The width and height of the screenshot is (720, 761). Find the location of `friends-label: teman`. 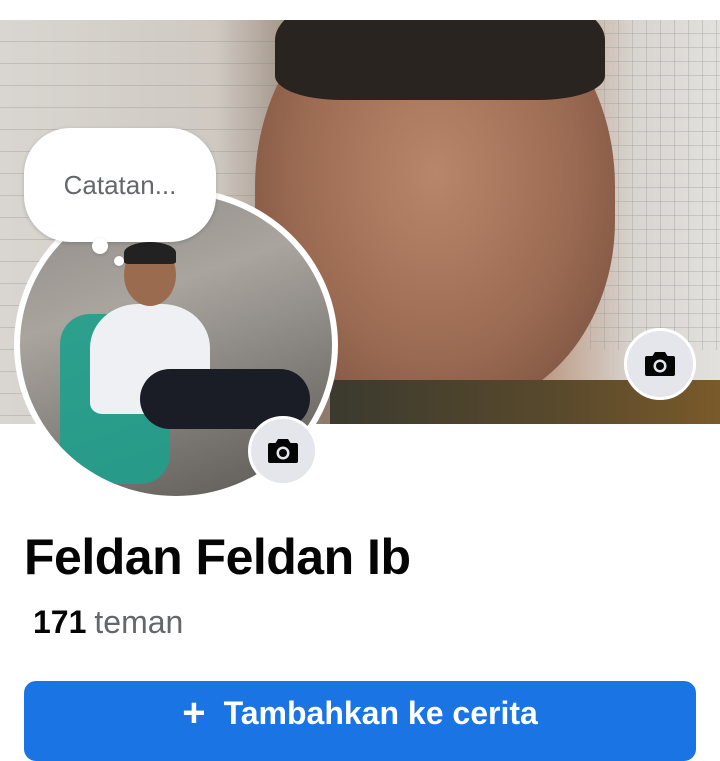

friends-label: teman is located at coordinates (139, 622).